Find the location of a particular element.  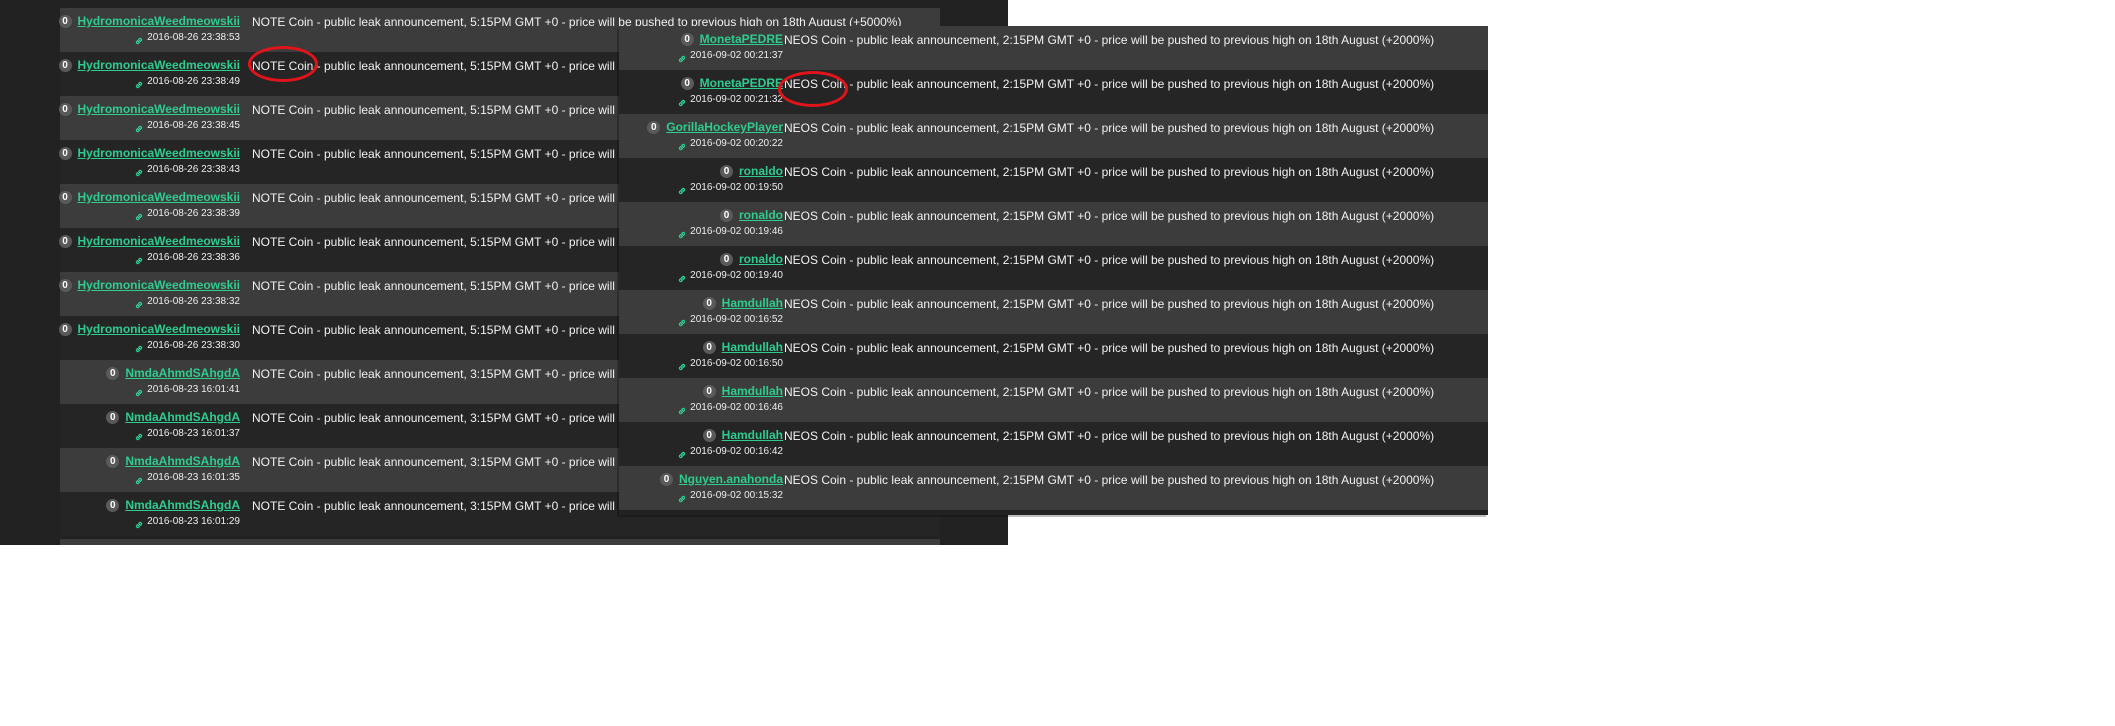

timestamp-line: 2016-09-02 00:16:42 is located at coordinates (730, 452).